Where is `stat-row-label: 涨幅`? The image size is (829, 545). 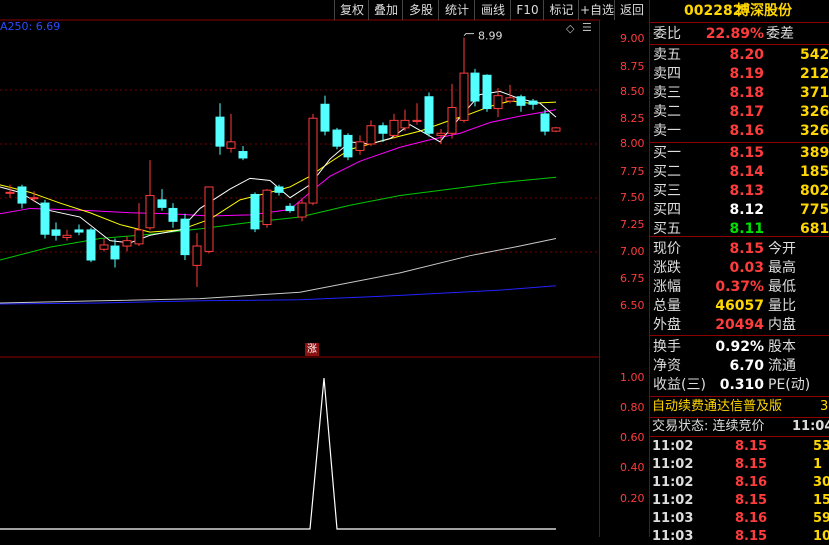
stat-row-label: 涨幅 is located at coordinates (667, 287).